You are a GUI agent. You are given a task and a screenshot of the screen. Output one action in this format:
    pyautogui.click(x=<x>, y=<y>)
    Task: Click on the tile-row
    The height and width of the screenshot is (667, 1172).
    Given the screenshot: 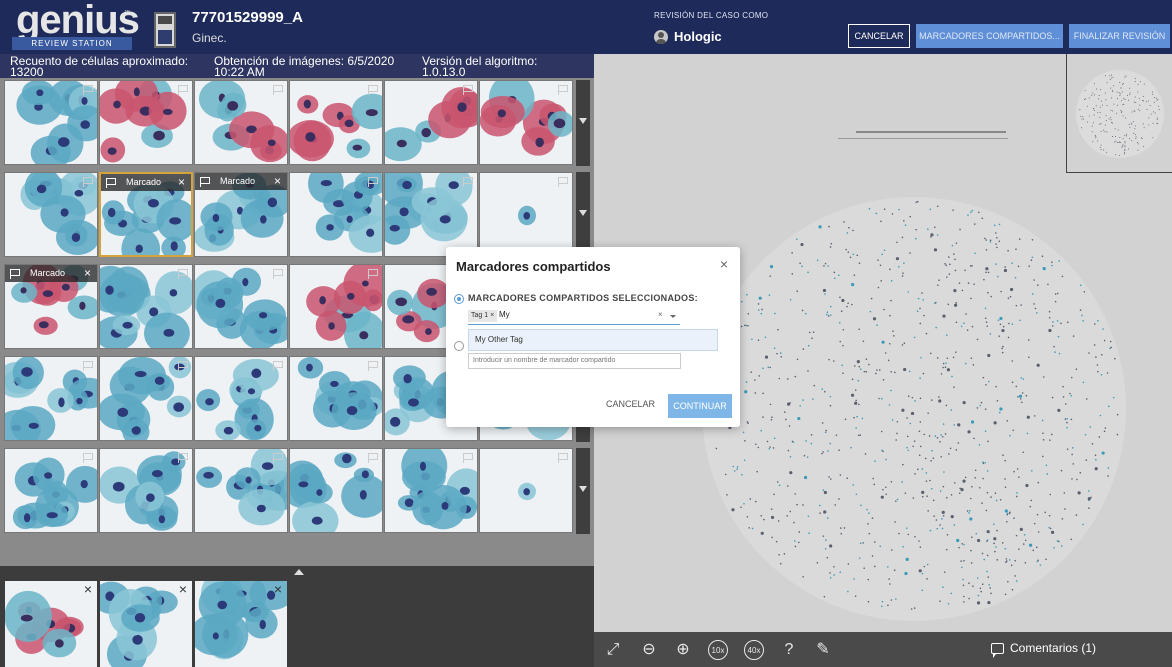 What is the action you would take?
    pyautogui.click(x=290, y=490)
    